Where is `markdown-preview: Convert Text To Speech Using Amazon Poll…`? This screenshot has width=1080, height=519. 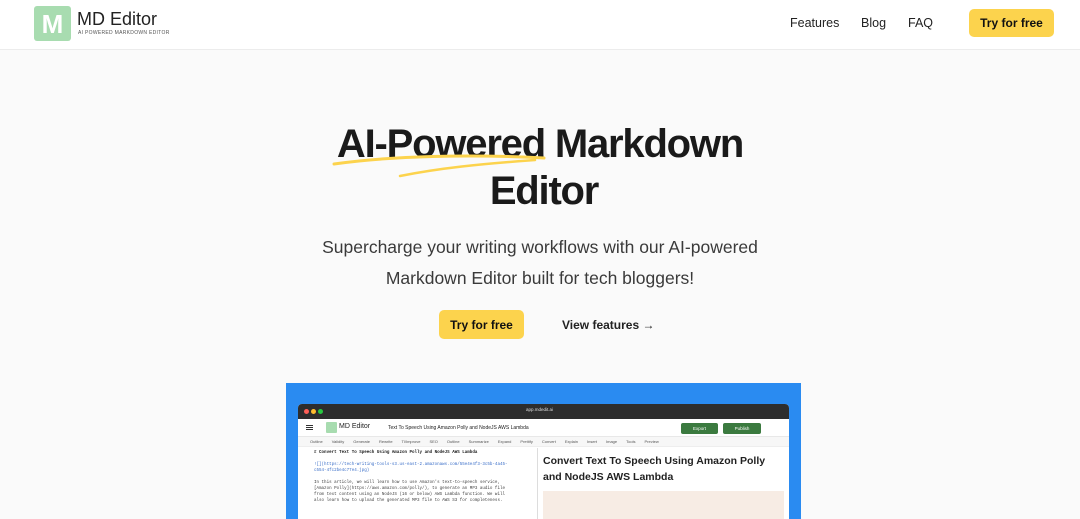 markdown-preview: Convert Text To Speech Using Amazon Poll… is located at coordinates (663, 483).